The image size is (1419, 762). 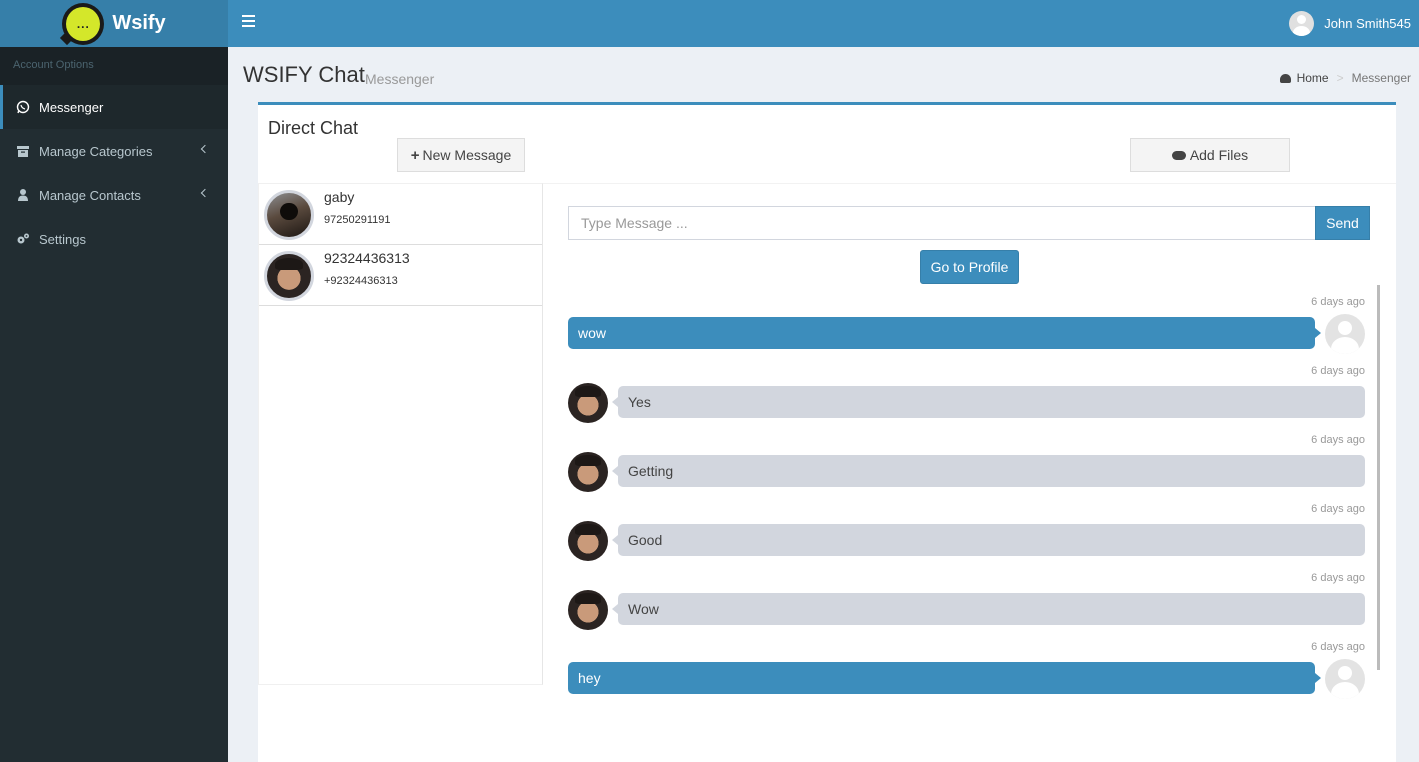 I want to click on top-navbar: John Smith545, so click(x=823, y=23).